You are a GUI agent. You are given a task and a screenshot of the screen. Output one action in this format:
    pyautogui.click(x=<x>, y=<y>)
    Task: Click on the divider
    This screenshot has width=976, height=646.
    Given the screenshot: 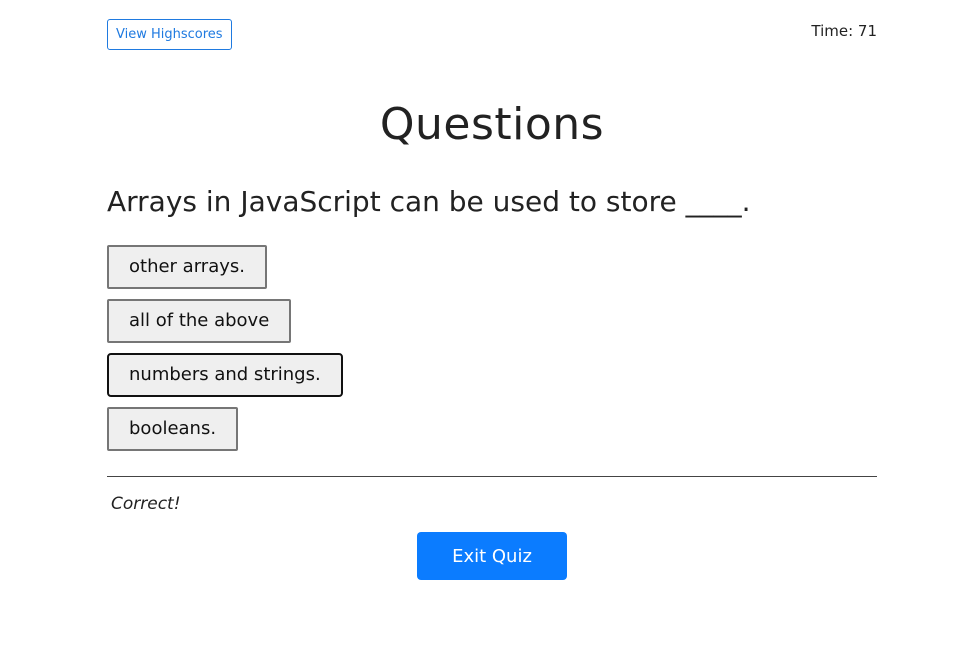 What is the action you would take?
    pyautogui.click(x=492, y=476)
    